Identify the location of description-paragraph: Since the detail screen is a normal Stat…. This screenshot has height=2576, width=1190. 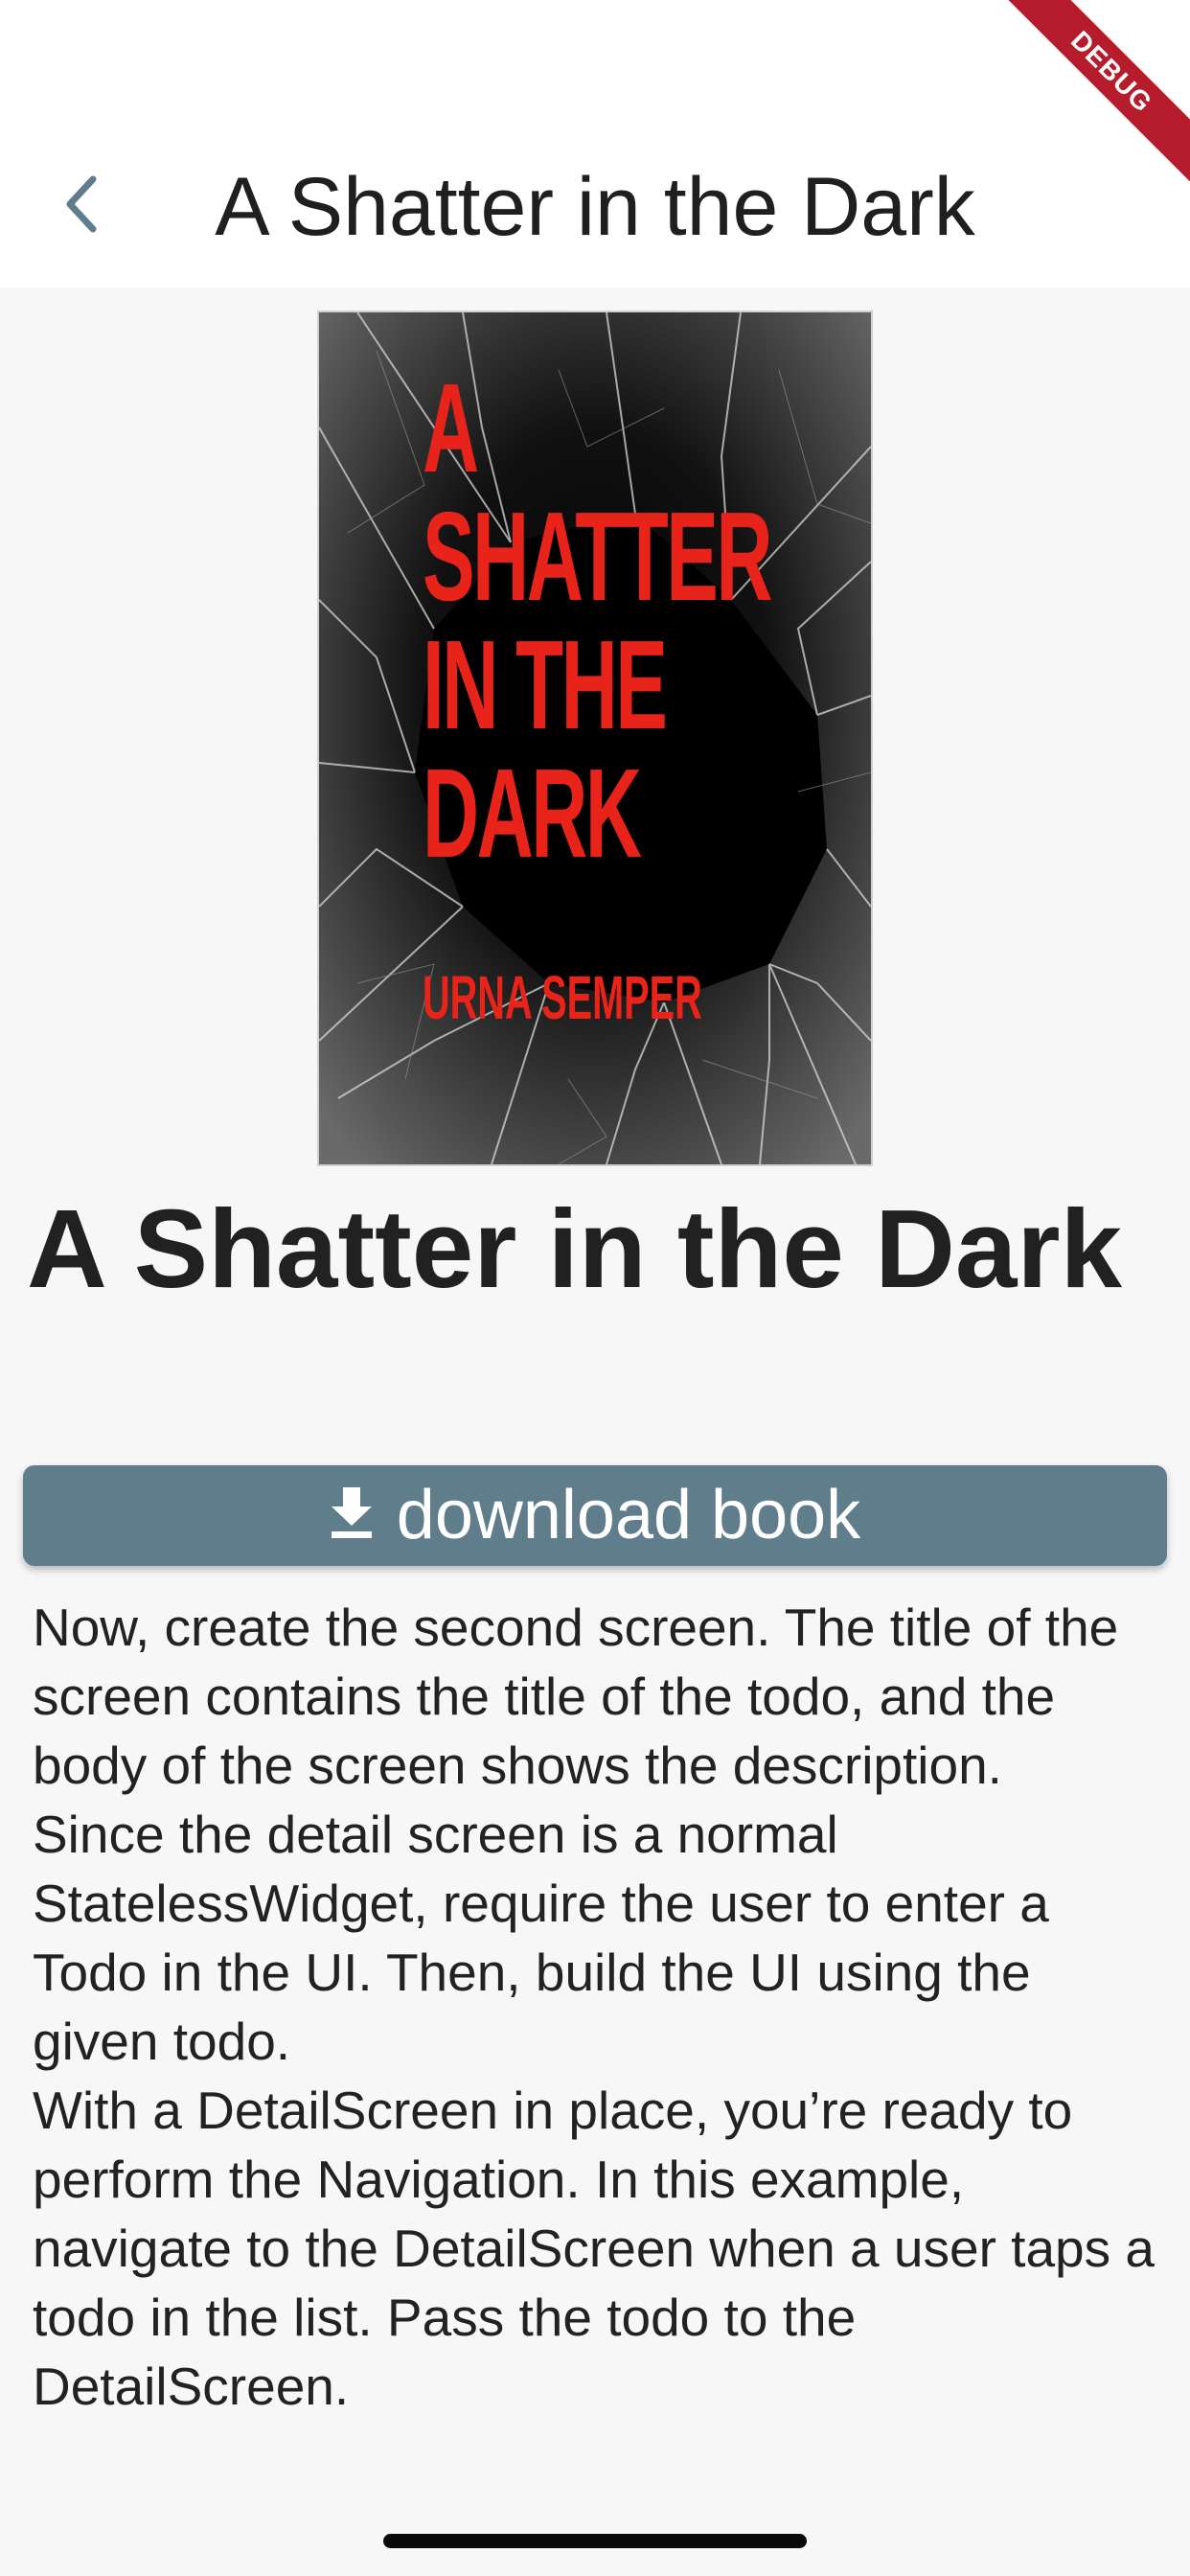
(541, 1938).